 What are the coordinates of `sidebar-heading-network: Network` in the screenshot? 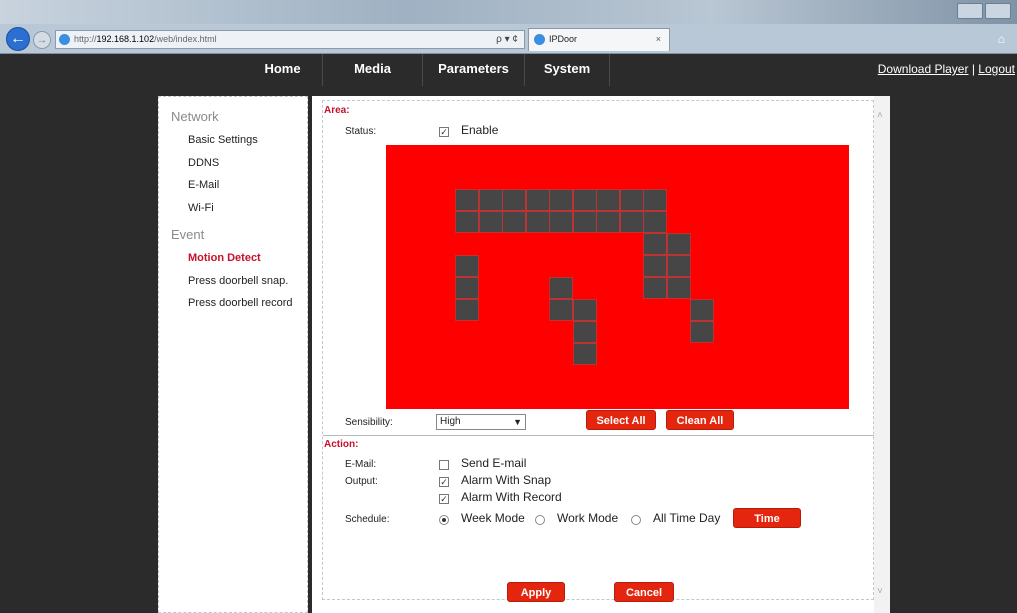 It's located at (195, 116).